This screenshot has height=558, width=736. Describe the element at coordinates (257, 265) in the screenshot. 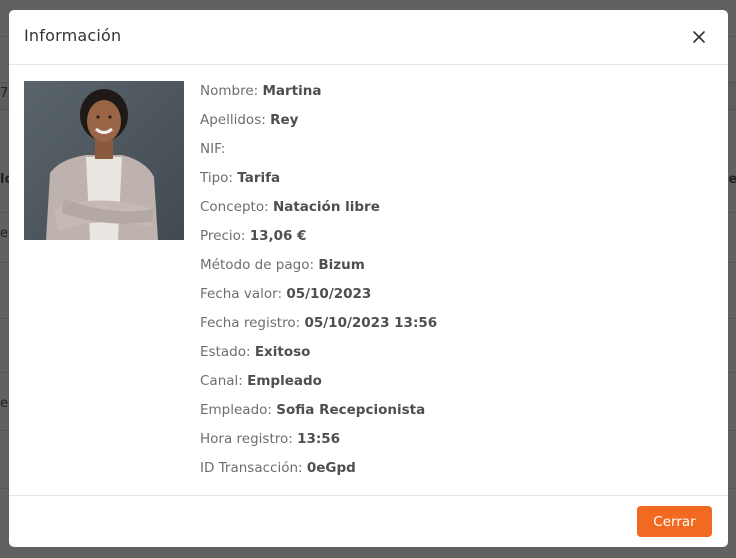

I see `field-label: Método de pago:` at that location.